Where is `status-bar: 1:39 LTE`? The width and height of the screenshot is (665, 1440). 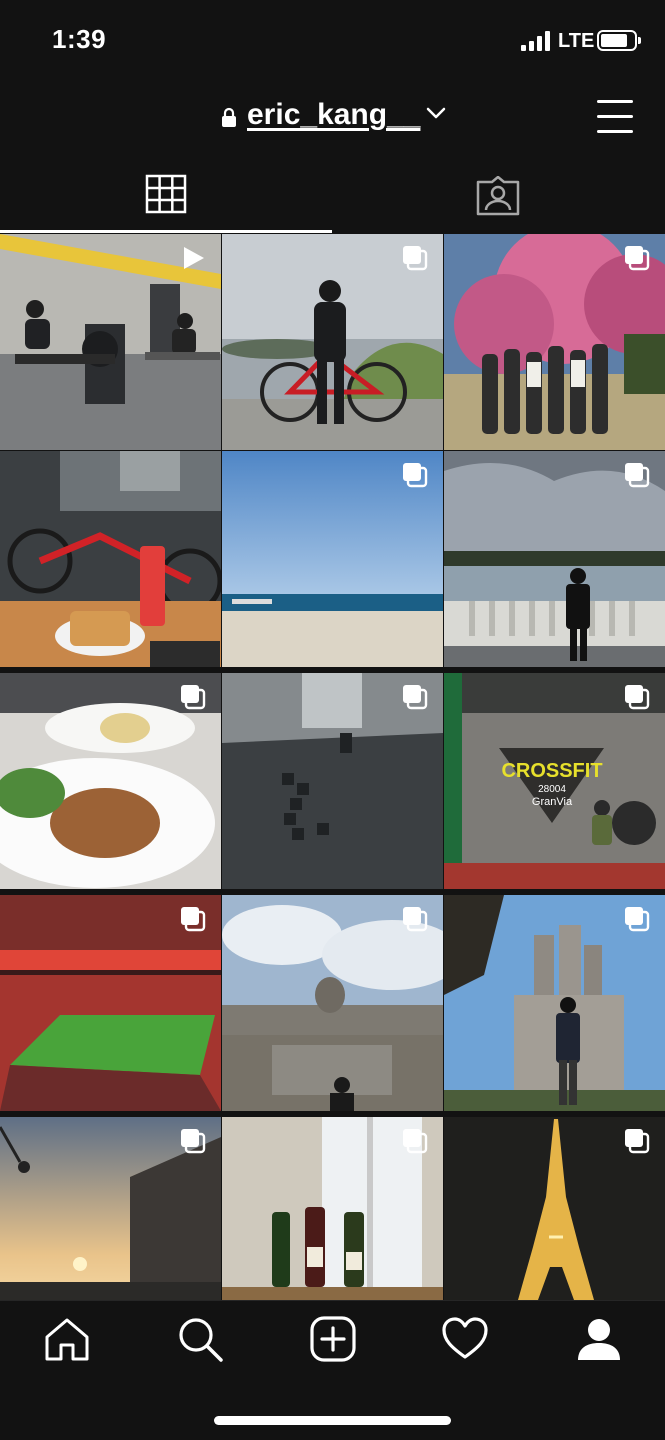
status-bar: 1:39 LTE is located at coordinates (332, 40).